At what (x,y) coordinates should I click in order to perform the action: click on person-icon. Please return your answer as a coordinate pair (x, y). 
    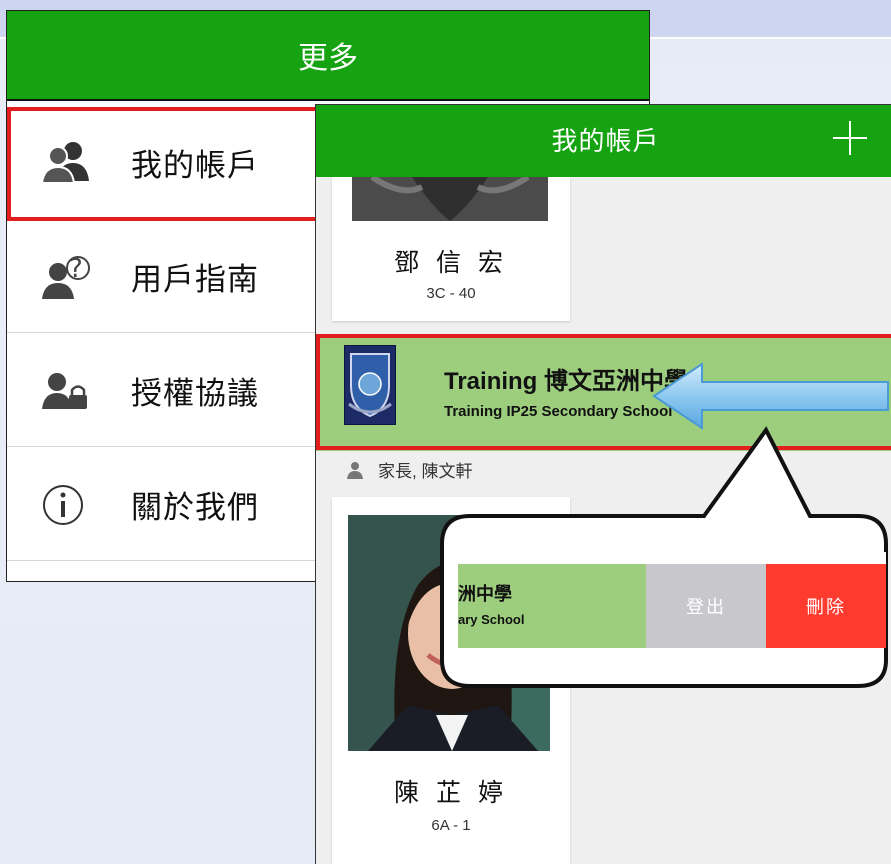
    Looking at the image, I should click on (355, 470).